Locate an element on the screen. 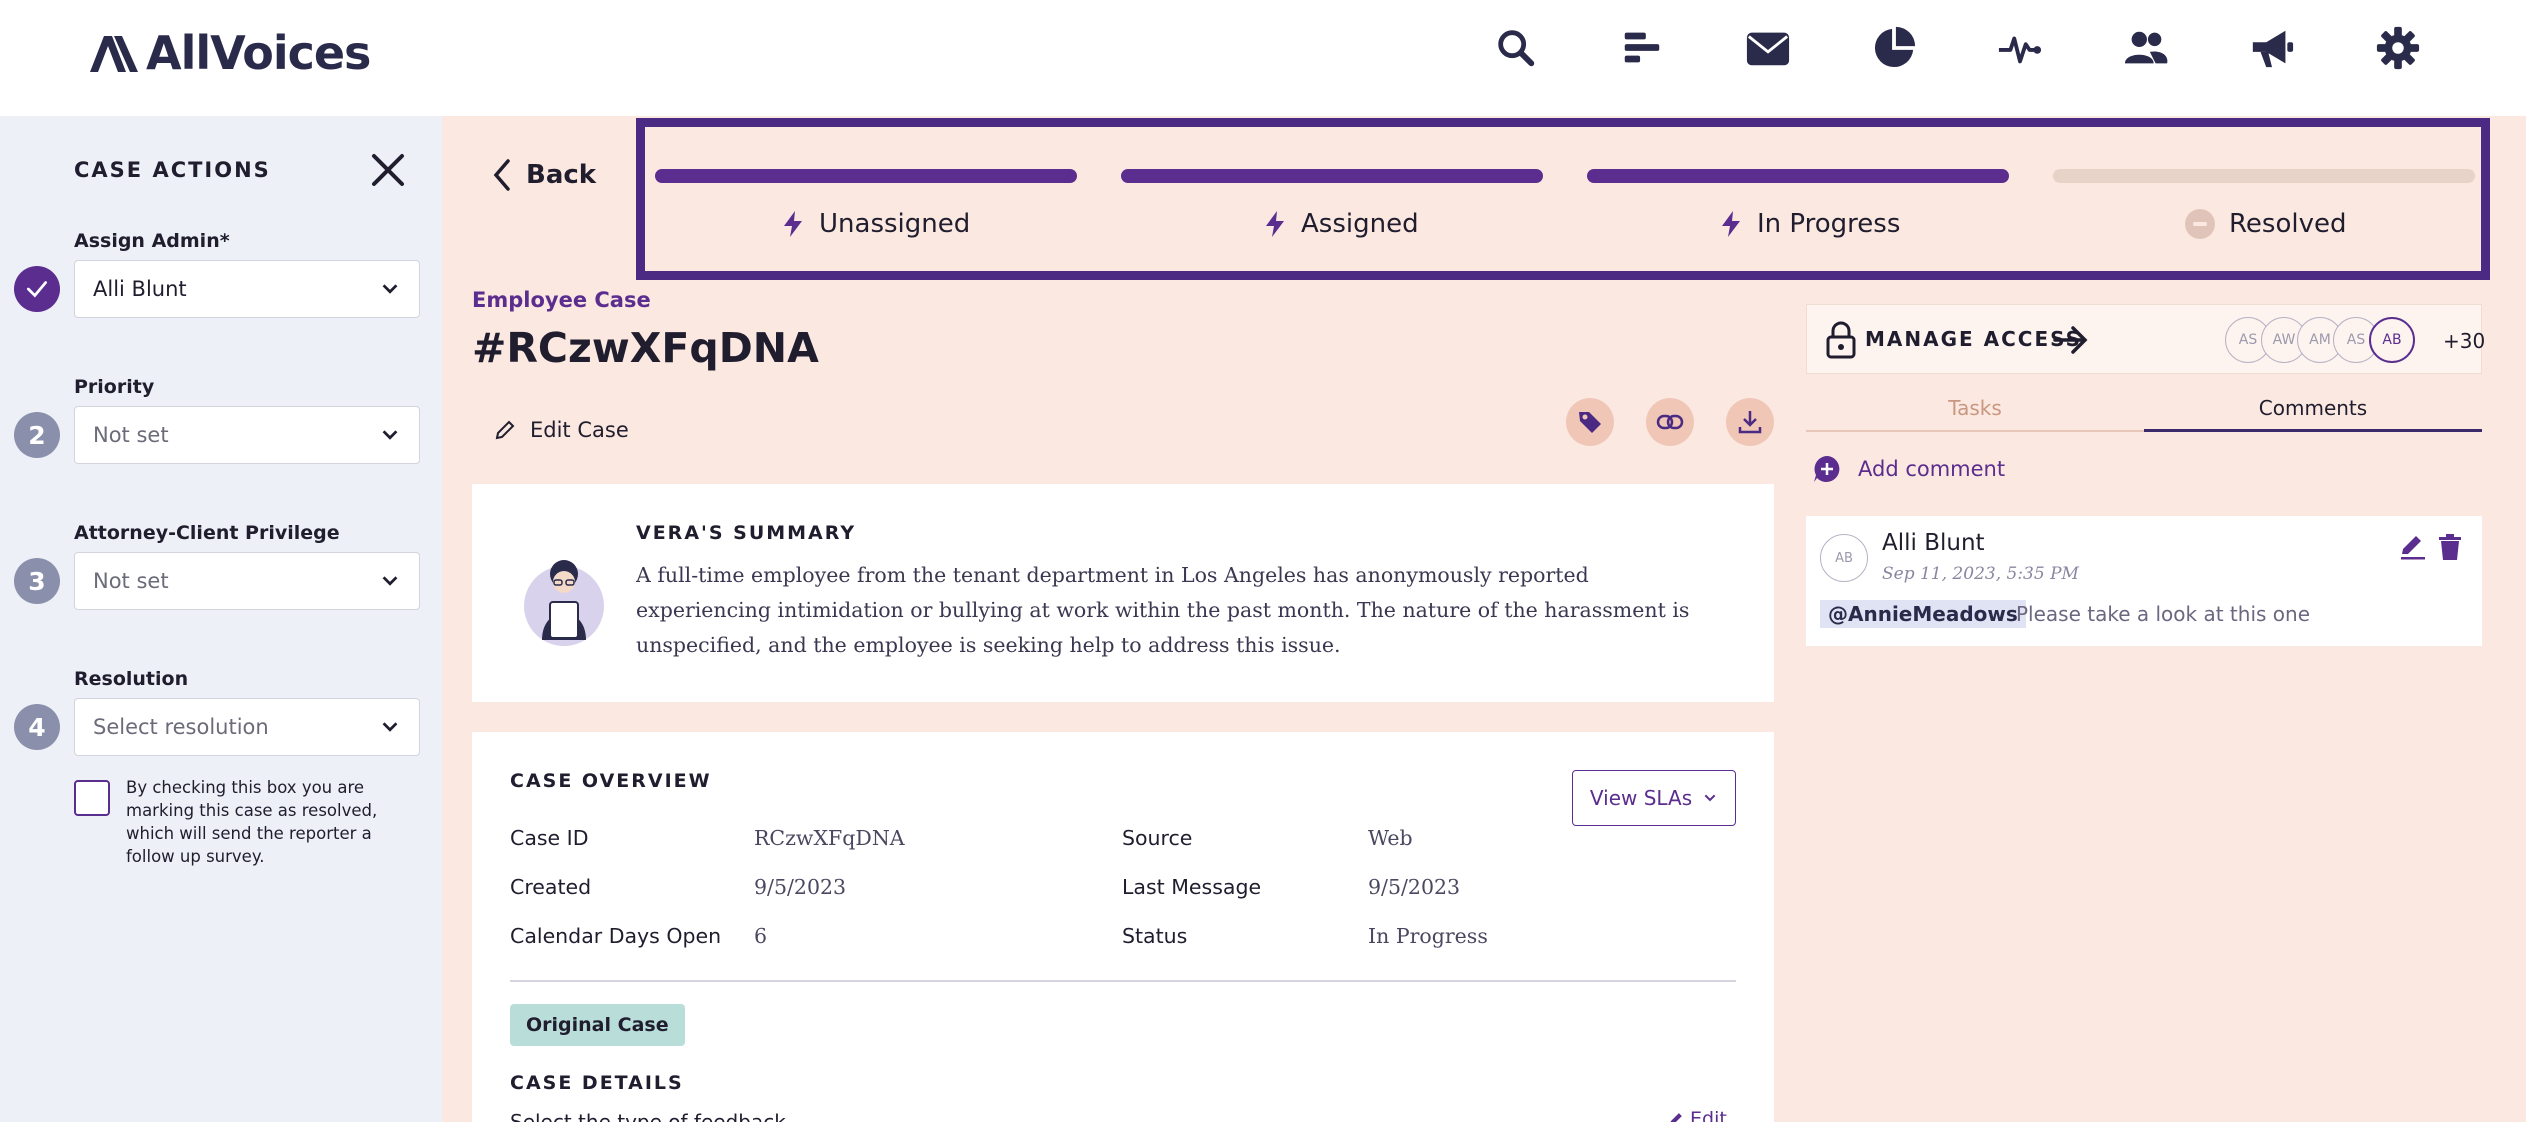 This screenshot has width=2526, height=1122. comment-text: Please take a look at this one is located at coordinates (2163, 614).